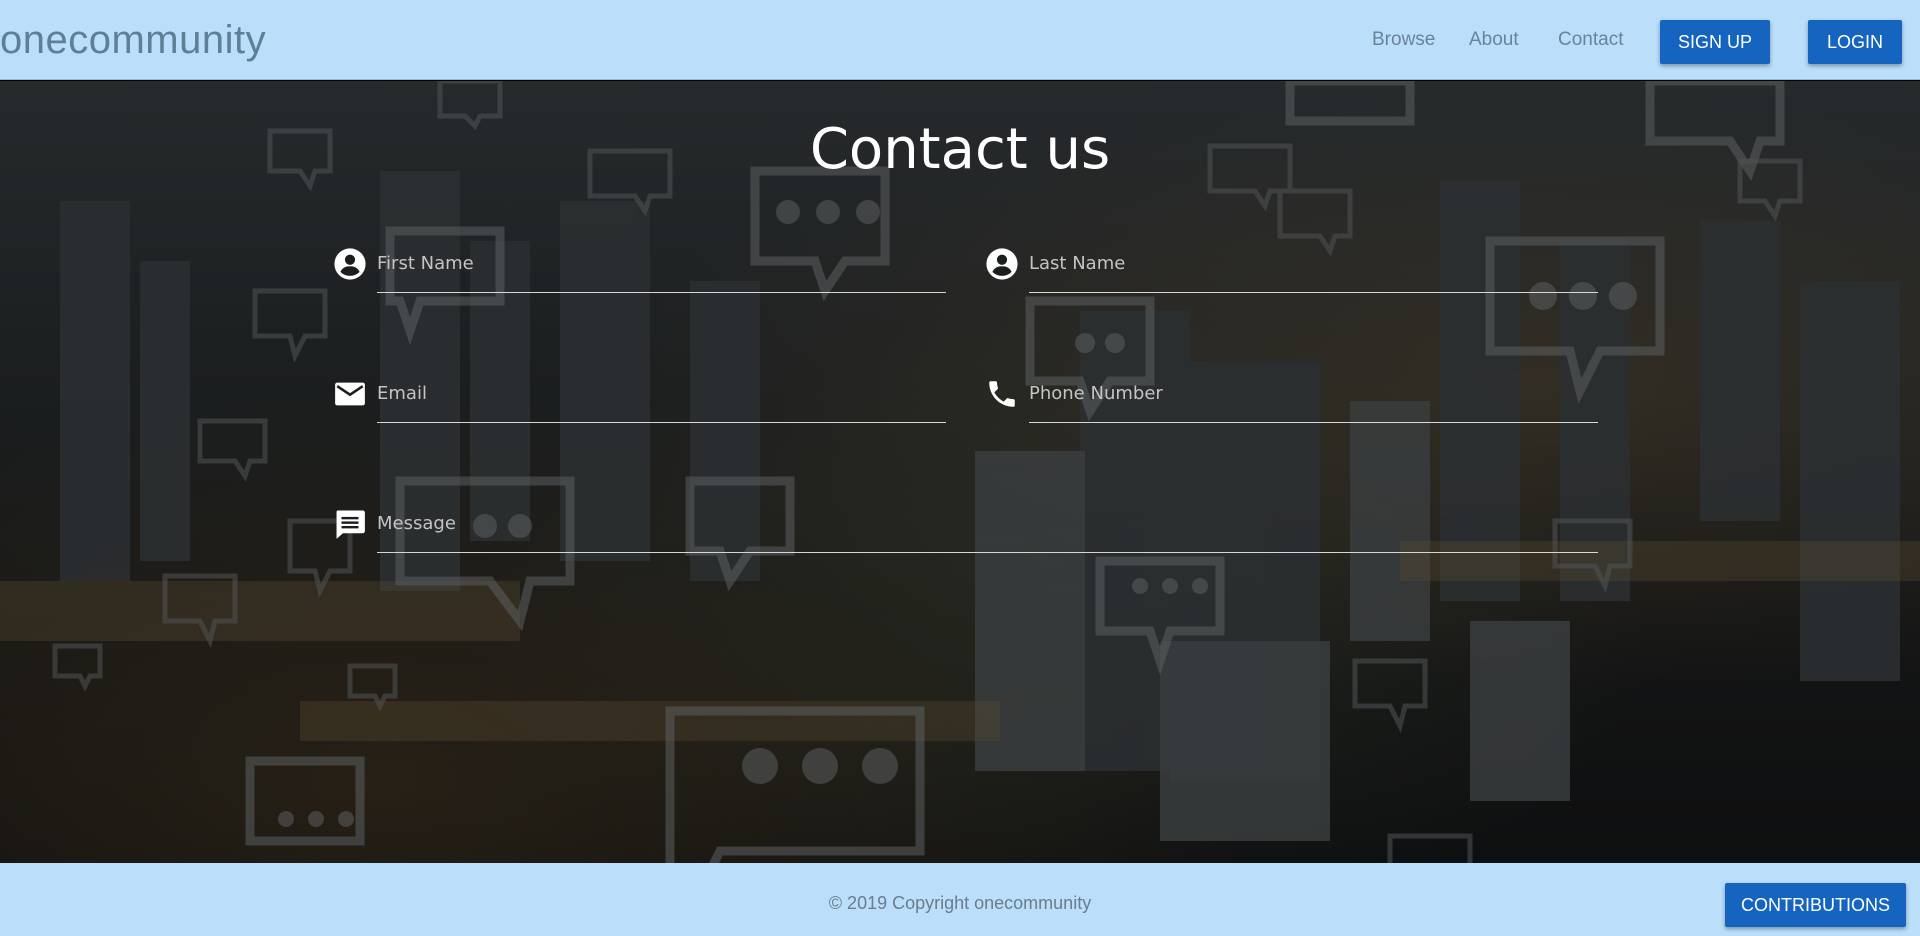 This screenshot has width=1920, height=936. What do you see at coordinates (350, 394) in the screenshot?
I see `mail-icon` at bounding box center [350, 394].